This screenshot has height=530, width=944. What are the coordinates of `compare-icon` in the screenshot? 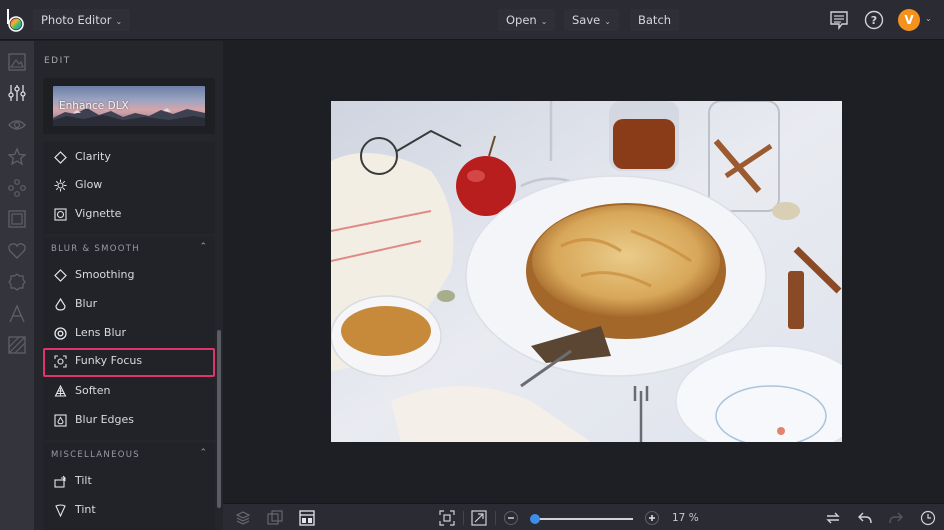 It's located at (275, 518).